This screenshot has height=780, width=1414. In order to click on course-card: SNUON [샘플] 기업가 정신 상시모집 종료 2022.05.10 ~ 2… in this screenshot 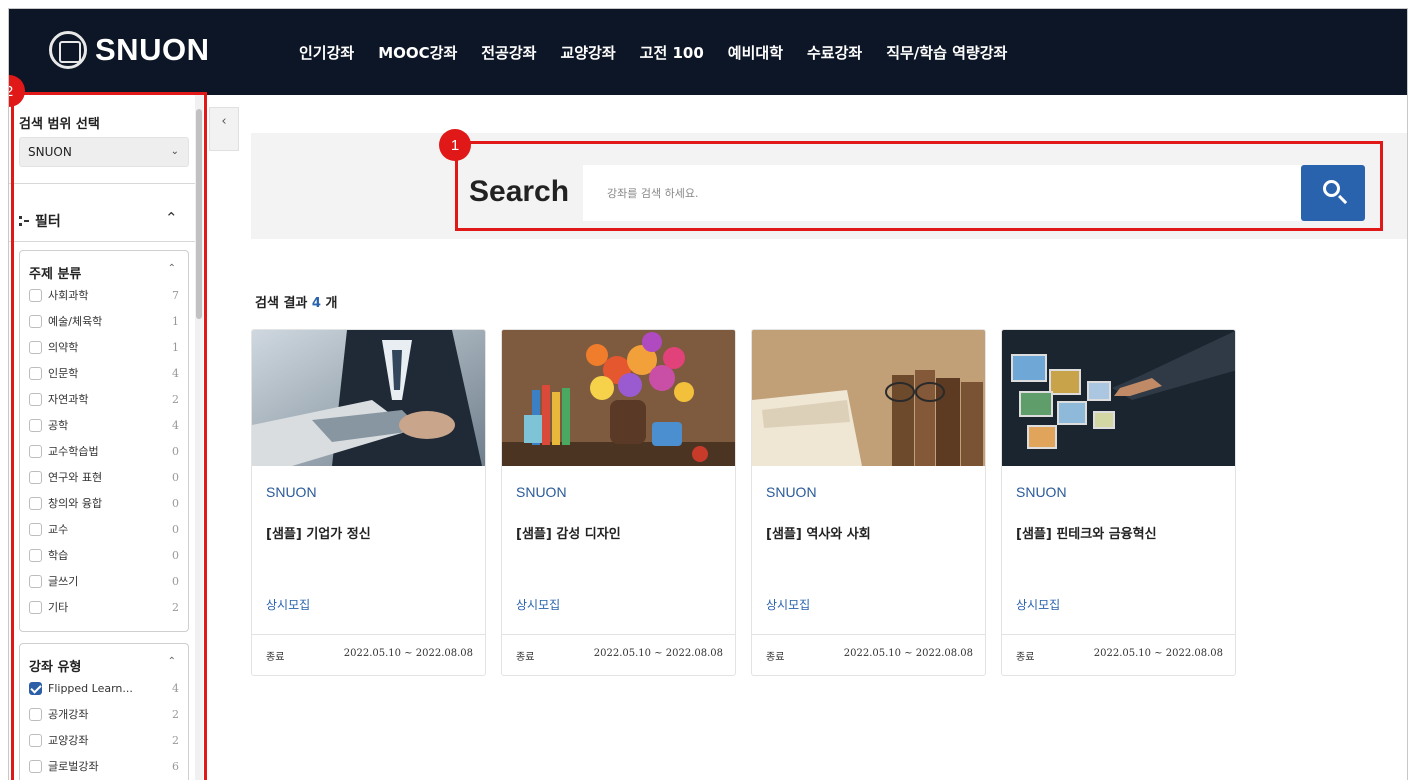, I will do `click(368, 502)`.